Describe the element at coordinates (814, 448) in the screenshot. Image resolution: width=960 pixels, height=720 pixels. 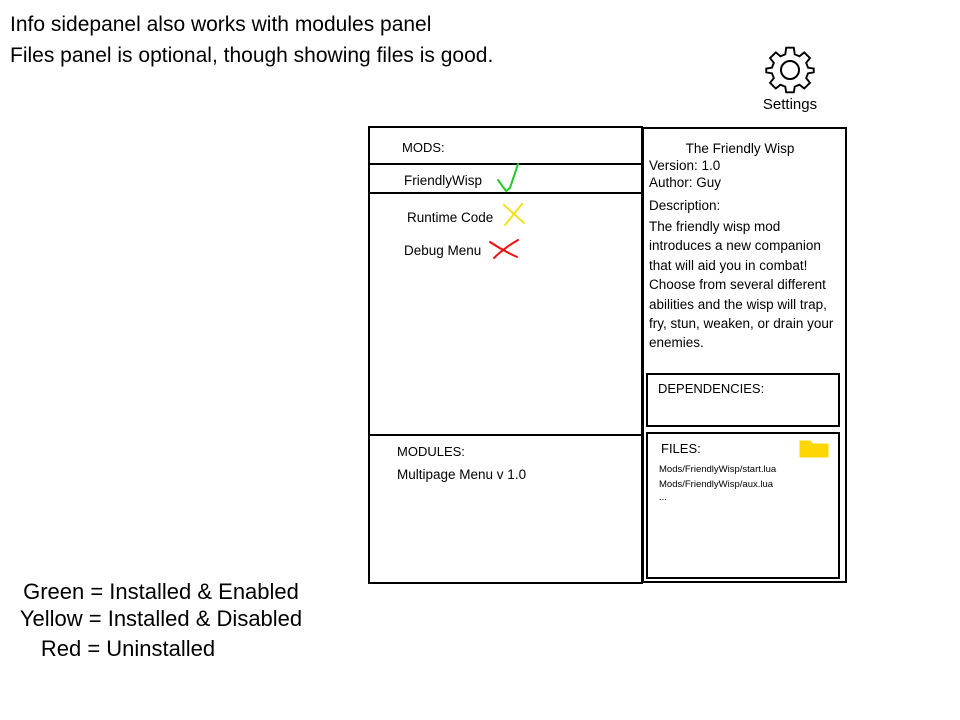
I see `folder-icon` at that location.